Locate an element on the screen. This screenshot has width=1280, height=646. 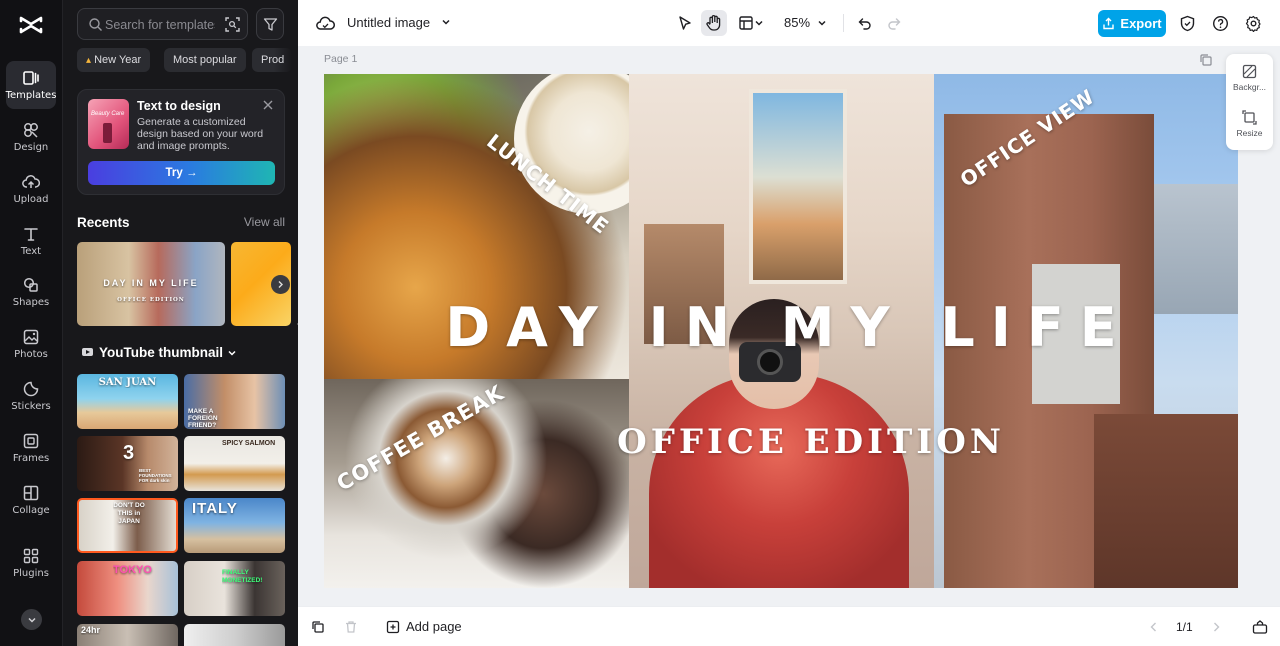
photos-icon is located at coordinates (31, 337).